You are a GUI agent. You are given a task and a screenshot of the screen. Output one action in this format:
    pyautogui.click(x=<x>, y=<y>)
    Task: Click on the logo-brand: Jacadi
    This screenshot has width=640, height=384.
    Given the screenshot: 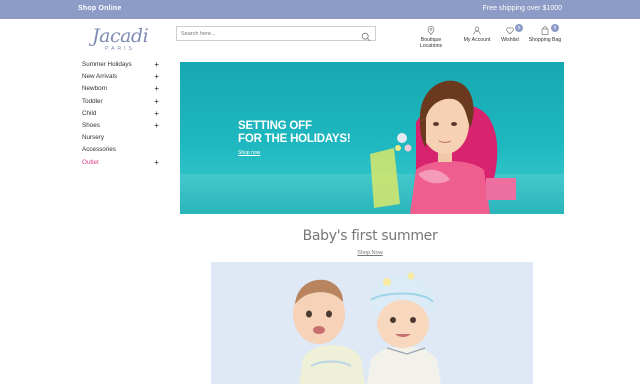 What is the action you would take?
    pyautogui.click(x=120, y=36)
    